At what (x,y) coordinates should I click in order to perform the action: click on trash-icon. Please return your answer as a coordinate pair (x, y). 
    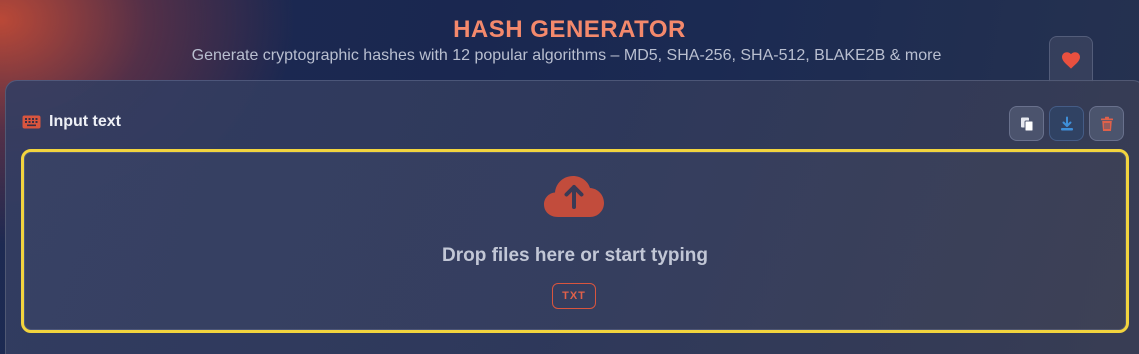
    Looking at the image, I should click on (1106, 123).